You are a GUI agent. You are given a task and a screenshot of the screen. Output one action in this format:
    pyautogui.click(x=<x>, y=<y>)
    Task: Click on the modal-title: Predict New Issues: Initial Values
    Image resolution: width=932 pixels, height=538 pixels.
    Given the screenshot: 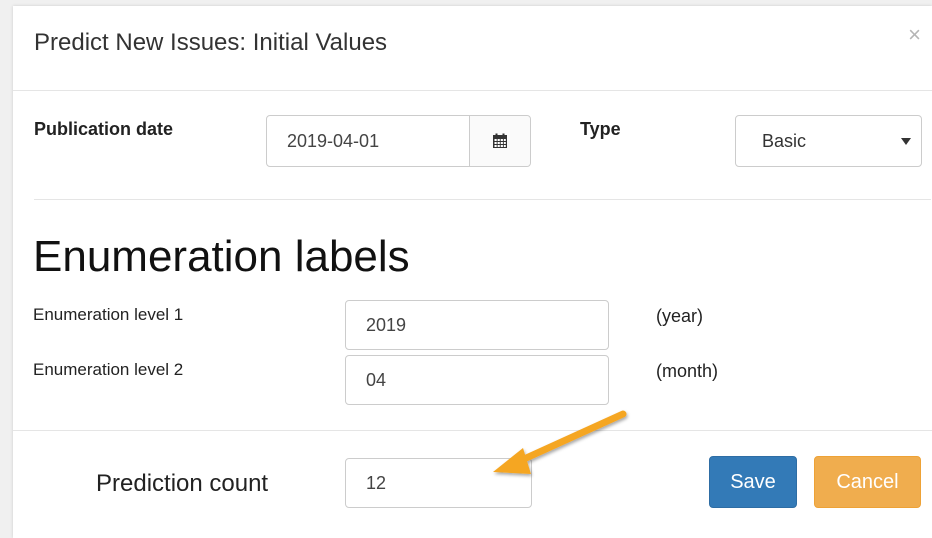 What is the action you would take?
    pyautogui.click(x=211, y=42)
    